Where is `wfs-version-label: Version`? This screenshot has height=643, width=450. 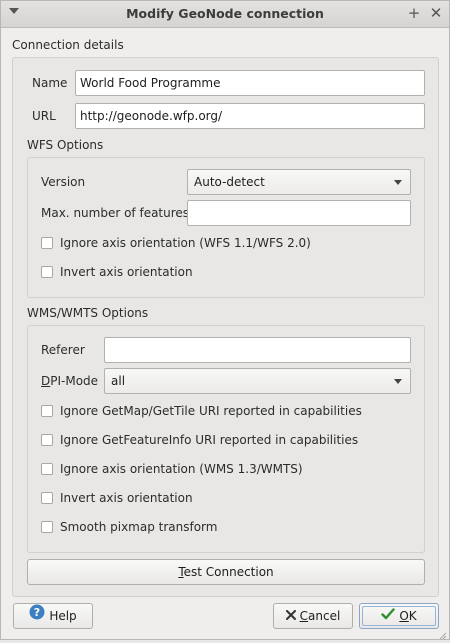 wfs-version-label: Version is located at coordinates (63, 182).